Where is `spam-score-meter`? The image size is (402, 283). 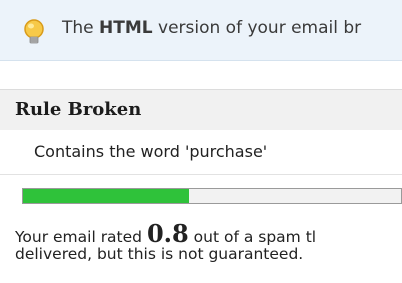
spam-score-meter is located at coordinates (212, 196).